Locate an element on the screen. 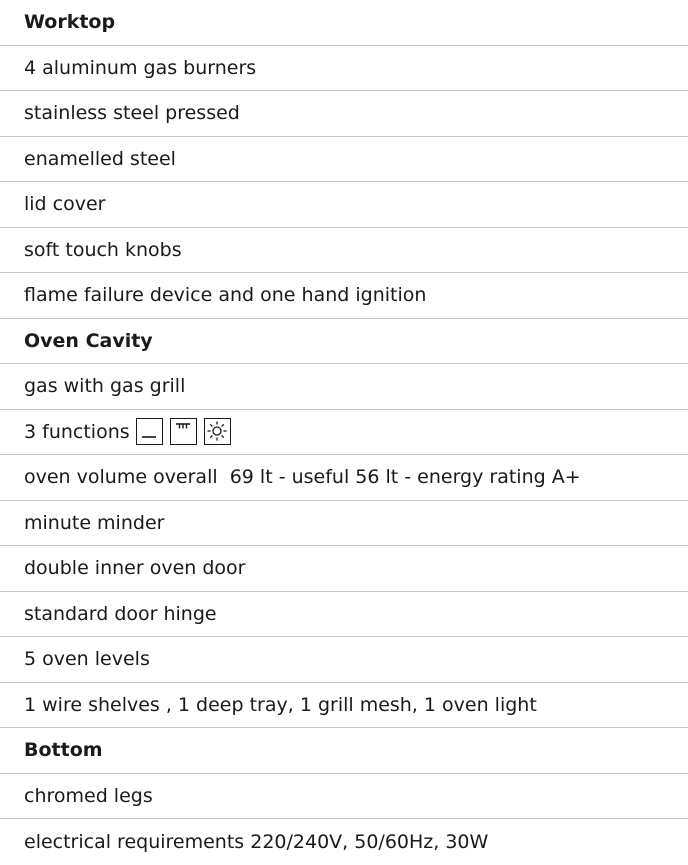  spec-row: standard door hinge is located at coordinates (344, 614).